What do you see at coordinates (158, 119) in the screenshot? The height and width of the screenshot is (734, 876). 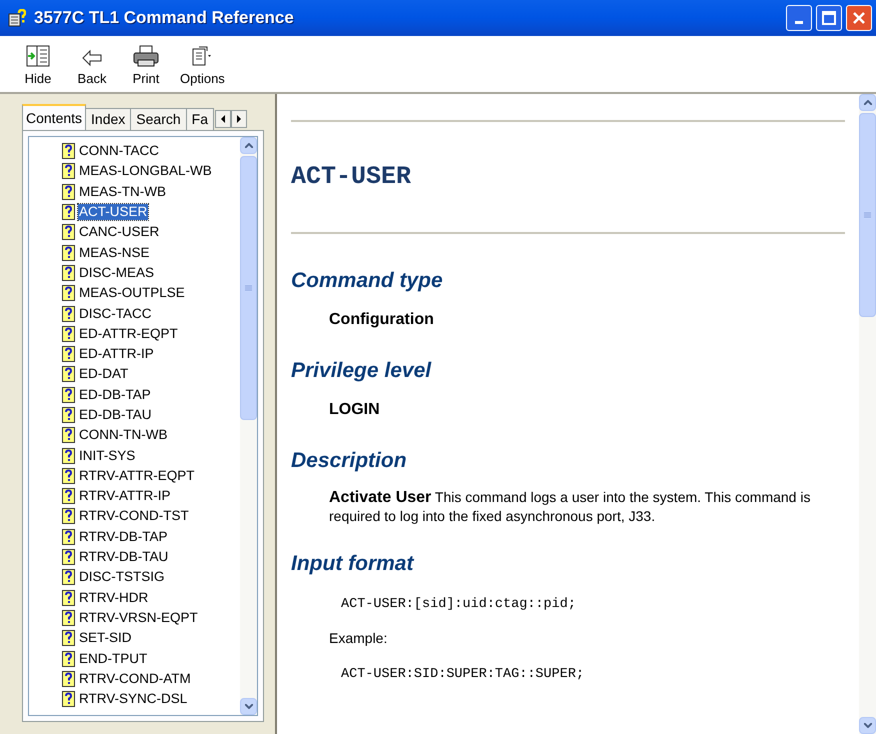 I see `tab: Search` at bounding box center [158, 119].